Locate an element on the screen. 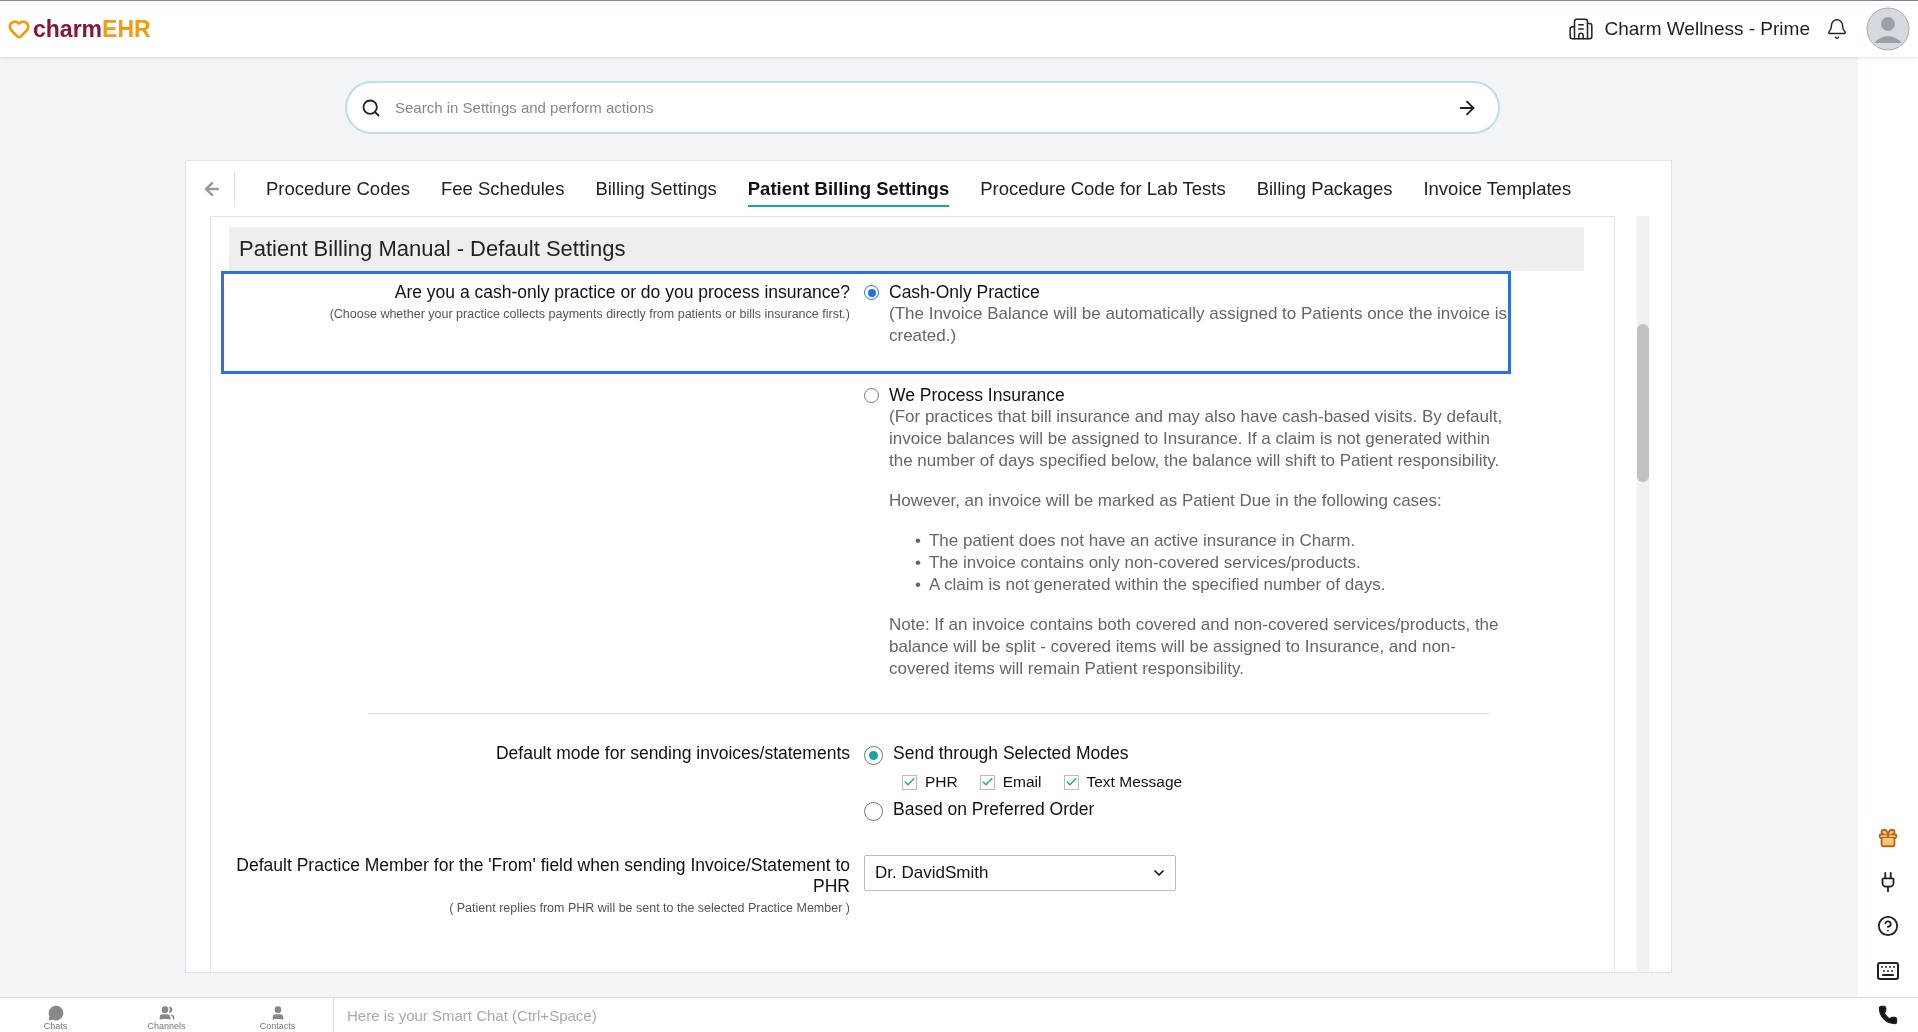 The height and width of the screenshot is (1032, 1918). heart-icon is located at coordinates (19, 29).